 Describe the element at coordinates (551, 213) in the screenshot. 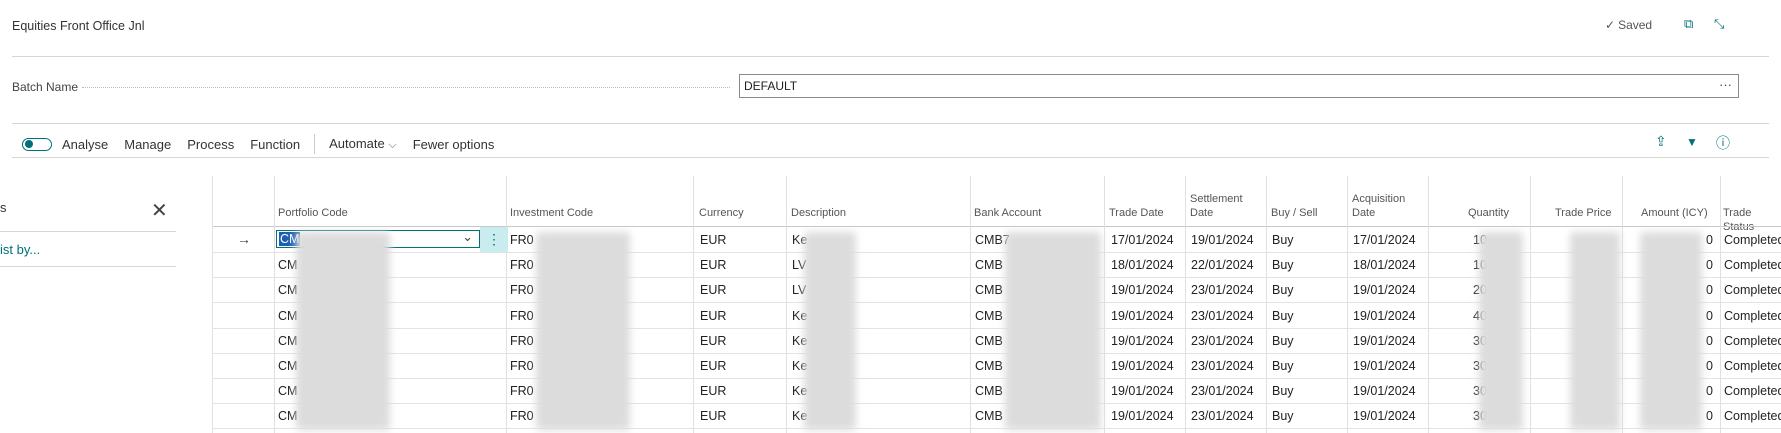

I see `col-investment-code: Investment Code` at that location.